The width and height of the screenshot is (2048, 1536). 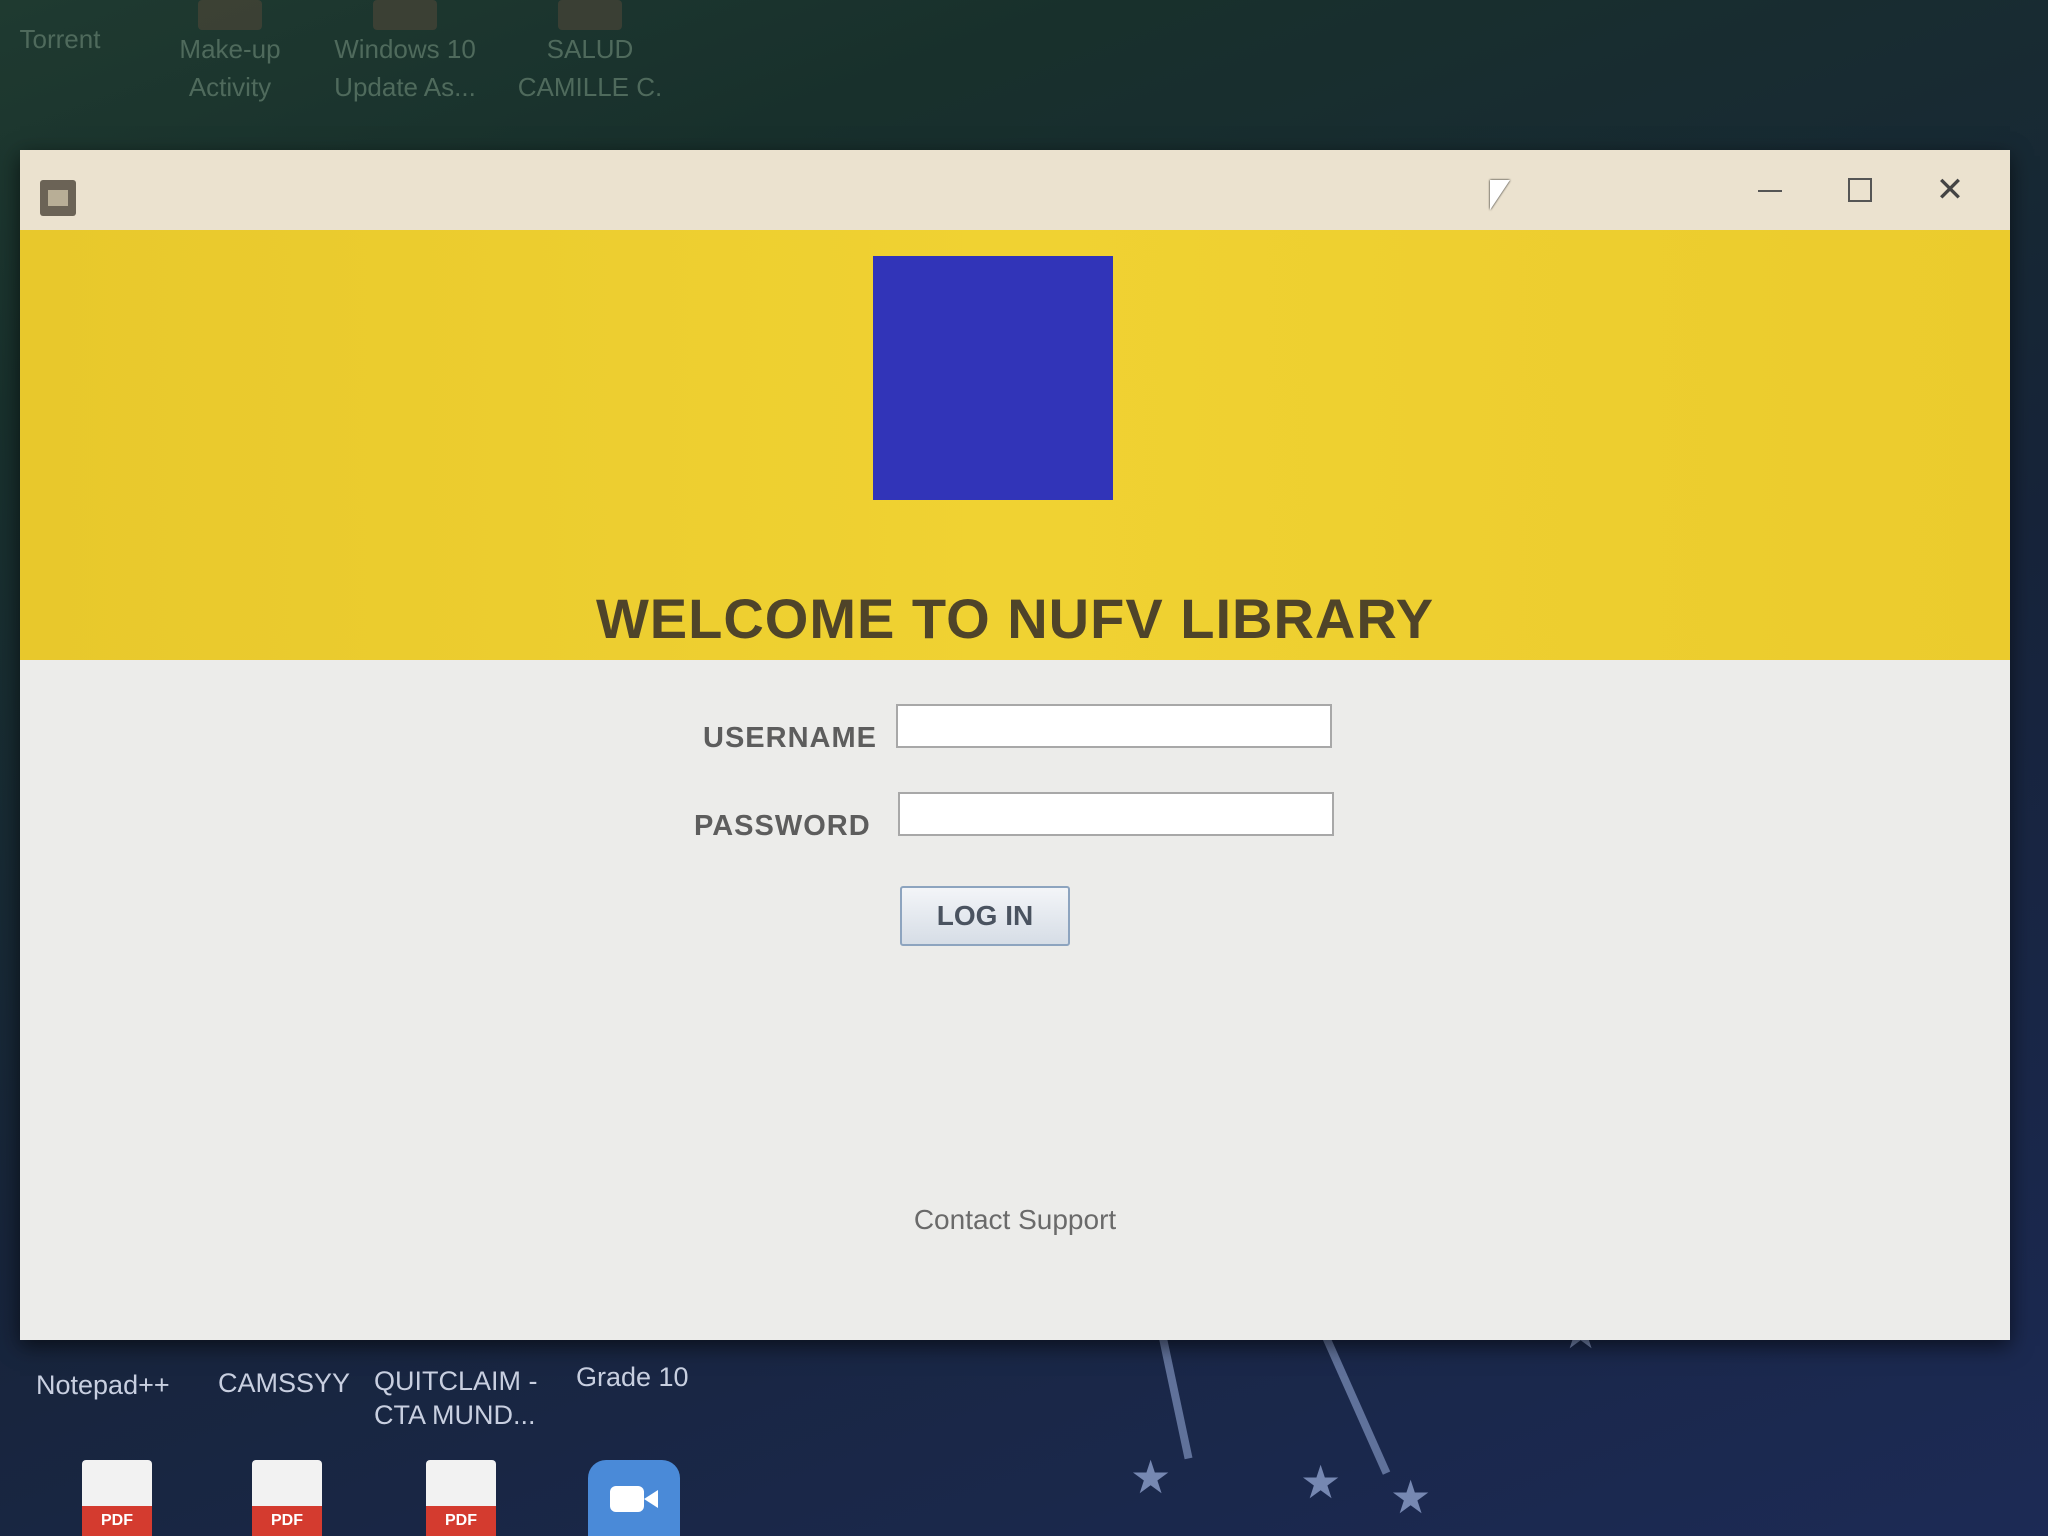 I want to click on desktop-icon-label: Torrent, so click(x=60, y=39).